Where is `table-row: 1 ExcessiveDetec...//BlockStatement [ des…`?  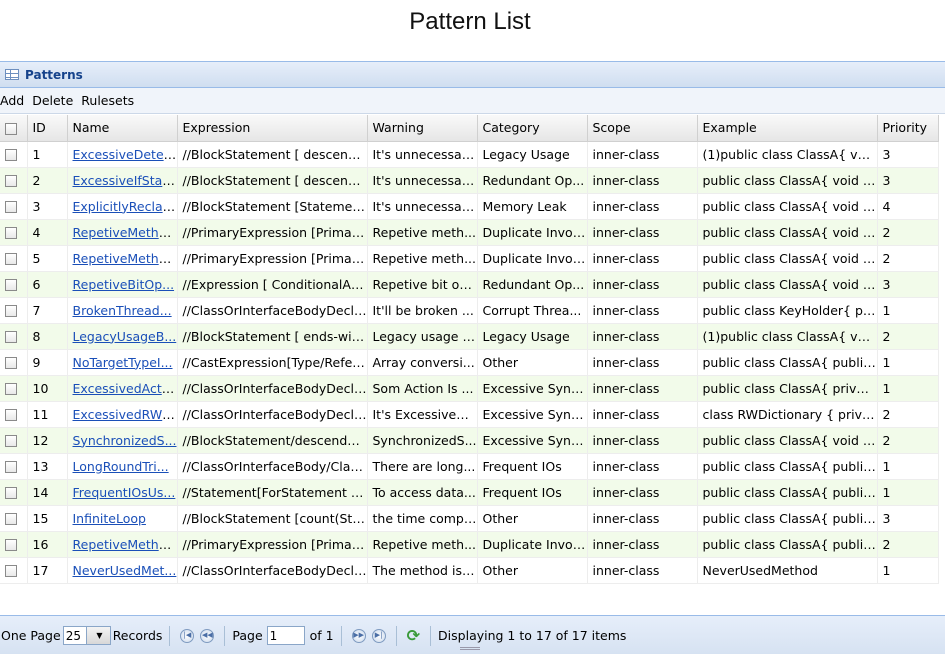
table-row: 1 ExcessiveDetec...//BlockStatement [ des… is located at coordinates (469, 154).